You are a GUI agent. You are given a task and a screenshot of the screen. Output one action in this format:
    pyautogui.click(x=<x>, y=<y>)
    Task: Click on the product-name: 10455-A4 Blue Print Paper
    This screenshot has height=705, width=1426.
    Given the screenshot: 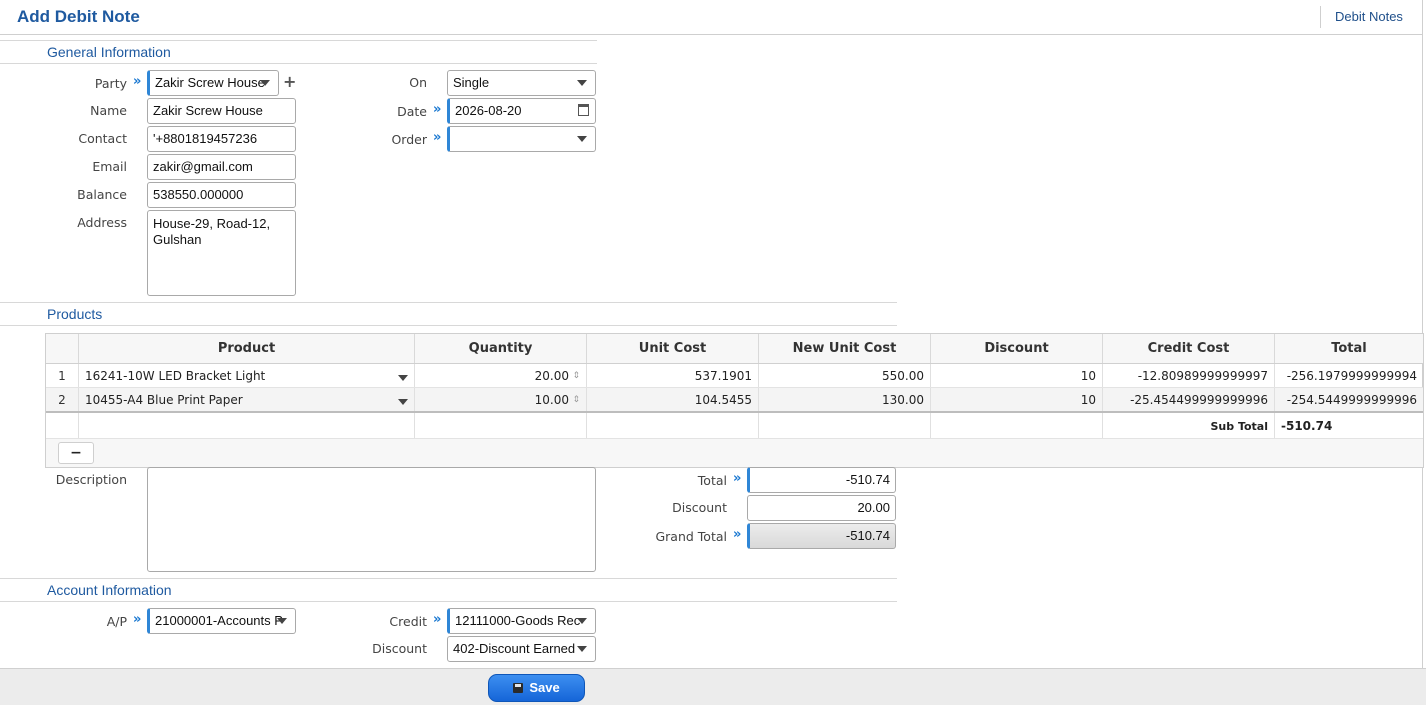 What is the action you would take?
    pyautogui.click(x=164, y=399)
    